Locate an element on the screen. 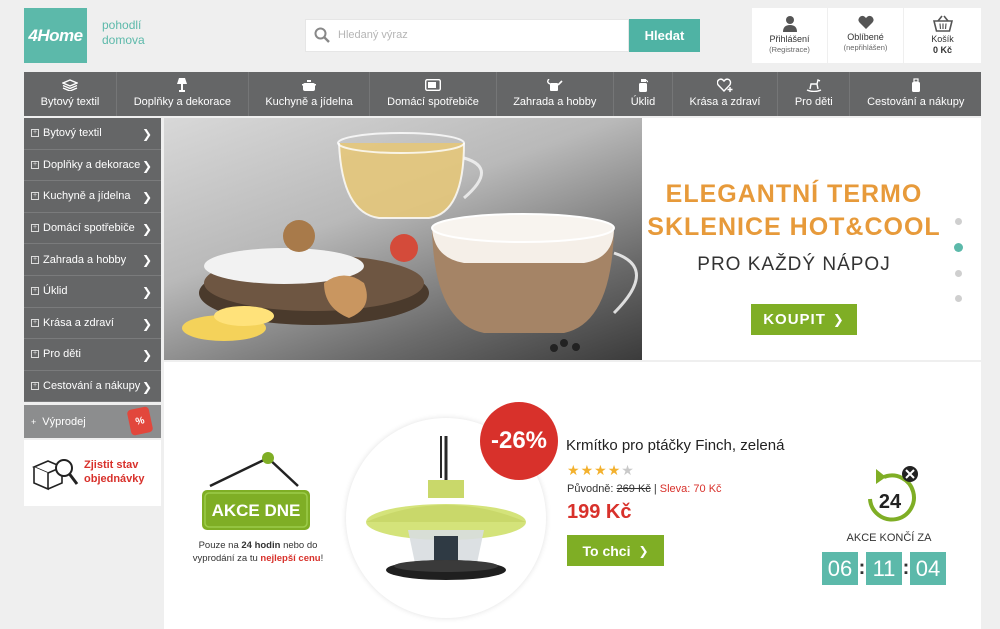 Image resolution: width=1000 pixels, height=629 pixels. basket-icon is located at coordinates (942, 23).